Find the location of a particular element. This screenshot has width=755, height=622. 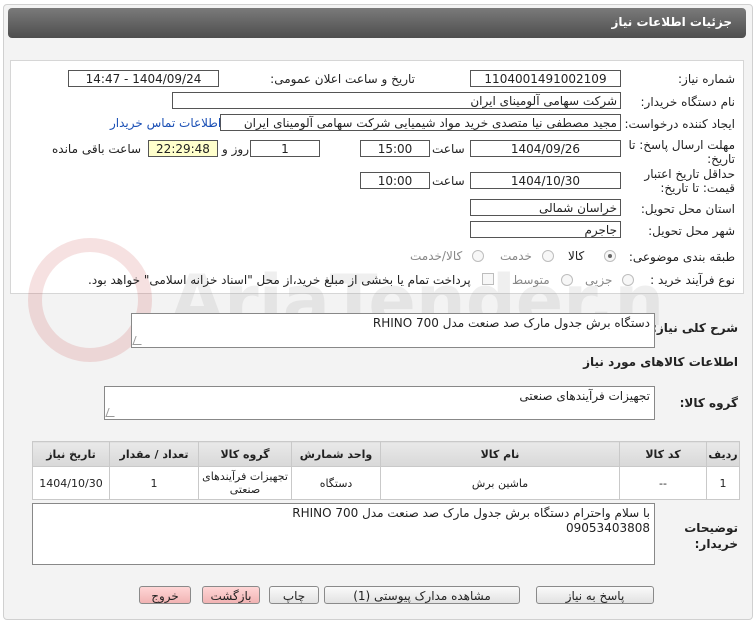

col-qty: تعداد / مقدار is located at coordinates (154, 454).